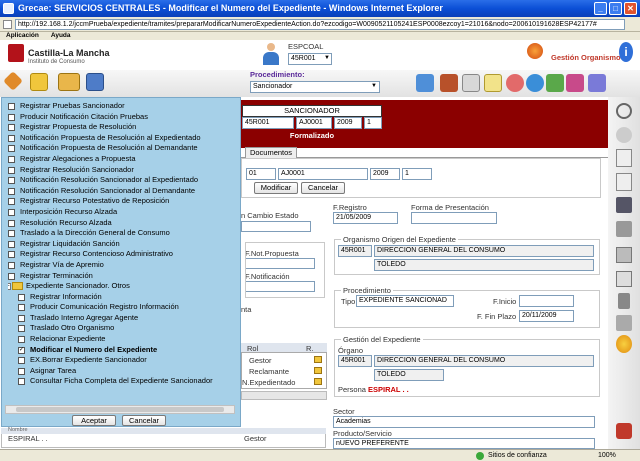  What do you see at coordinates (425, 83) in the screenshot?
I see `computer-icon` at bounding box center [425, 83].